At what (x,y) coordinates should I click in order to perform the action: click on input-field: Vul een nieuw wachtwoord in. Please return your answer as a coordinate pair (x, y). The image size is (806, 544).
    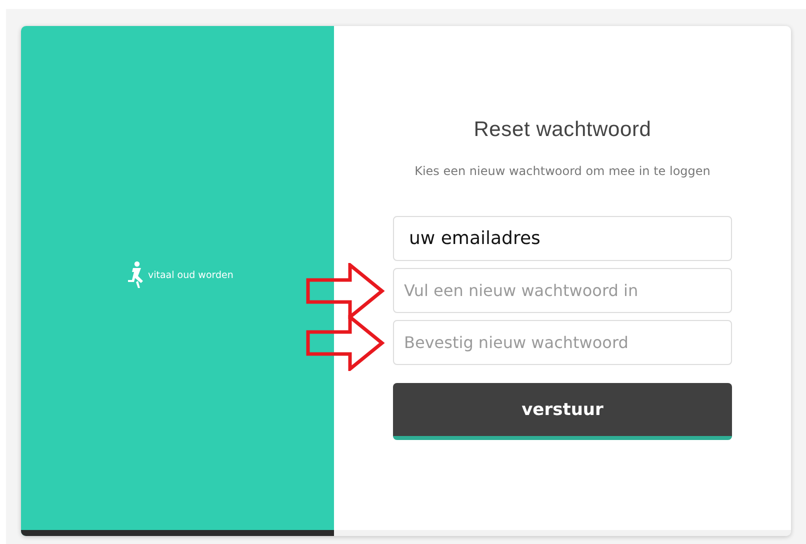
    Looking at the image, I should click on (562, 290).